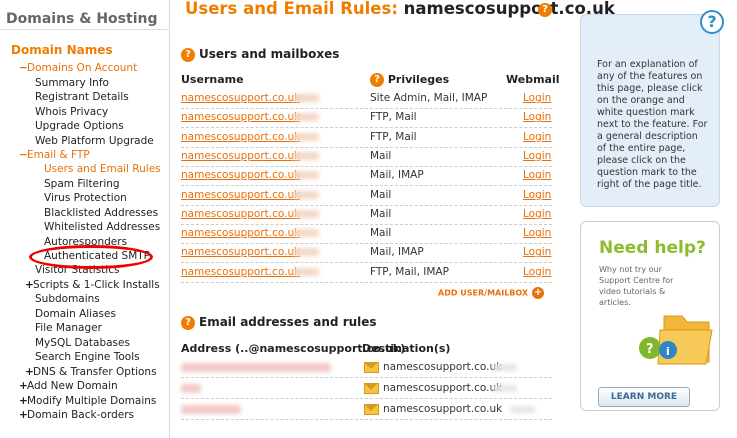 This screenshot has height=438, width=737. I want to click on email-help-icon: ?, so click(188, 322).